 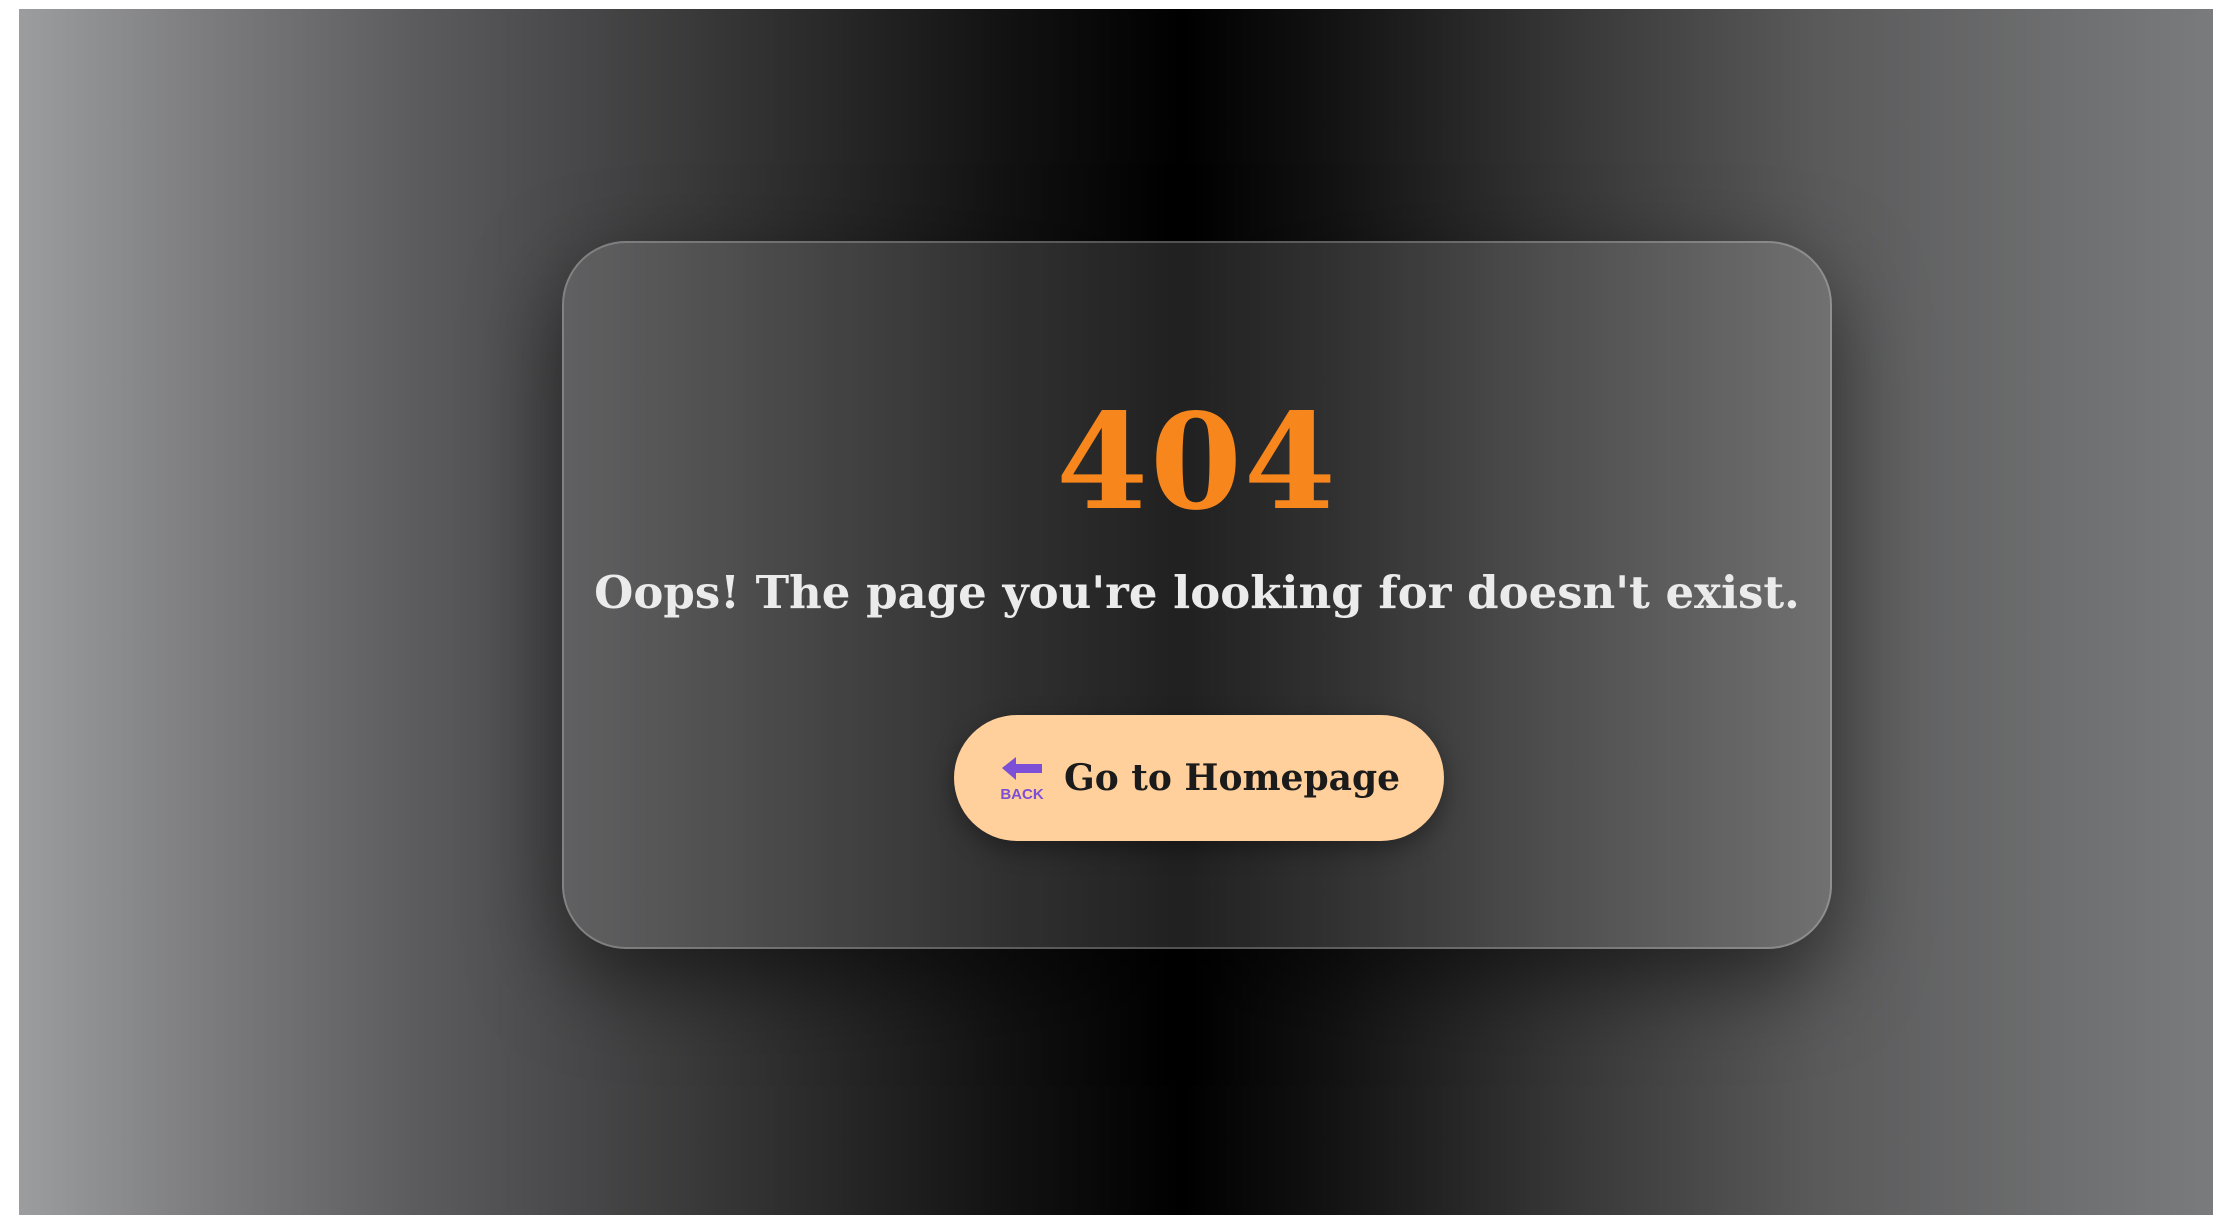 I want to click on go-to-homepage-button: BACK Go to Homepage, so click(x=1199, y=778).